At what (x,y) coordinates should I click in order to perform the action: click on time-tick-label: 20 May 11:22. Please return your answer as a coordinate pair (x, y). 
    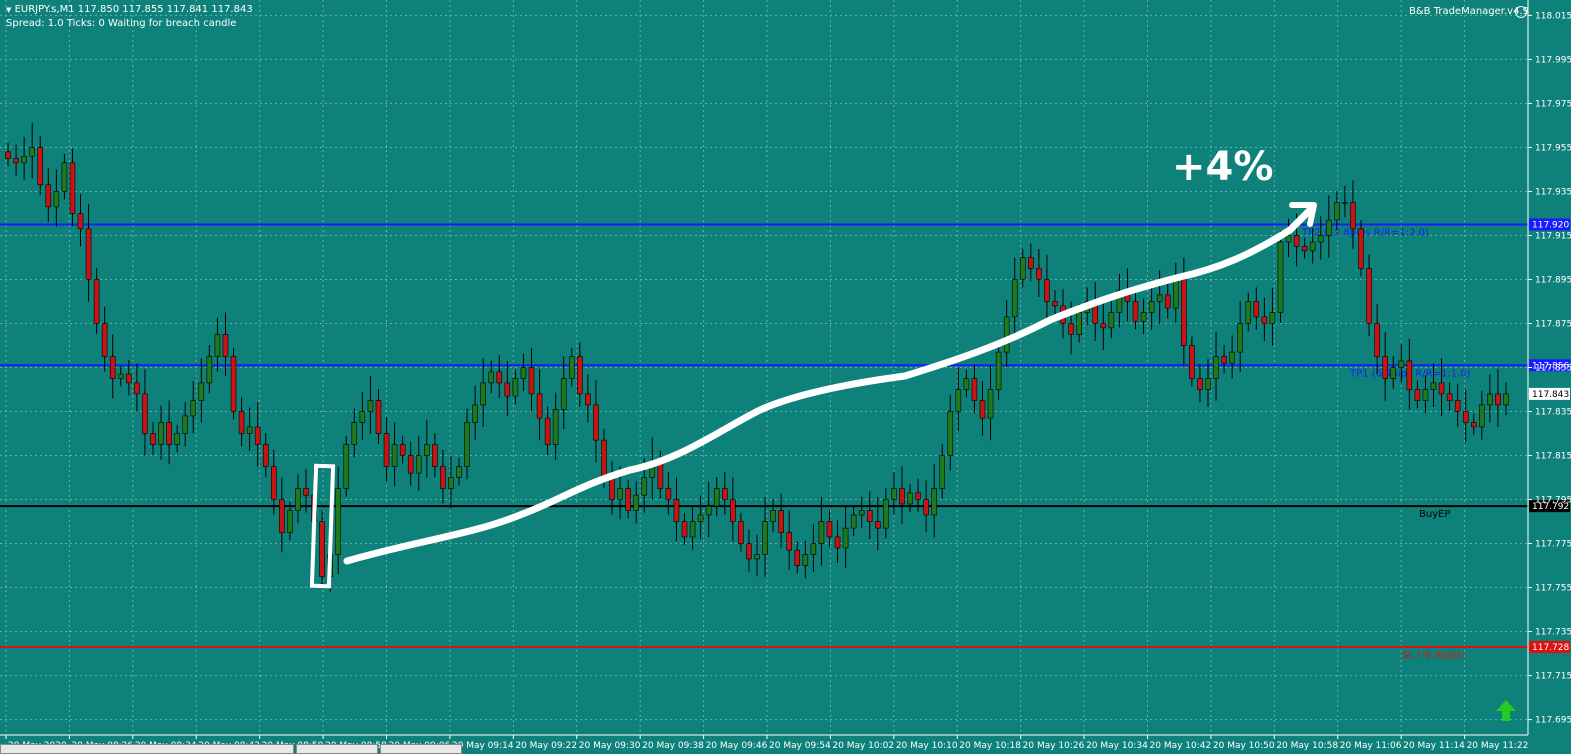
    Looking at the image, I should click on (1498, 746).